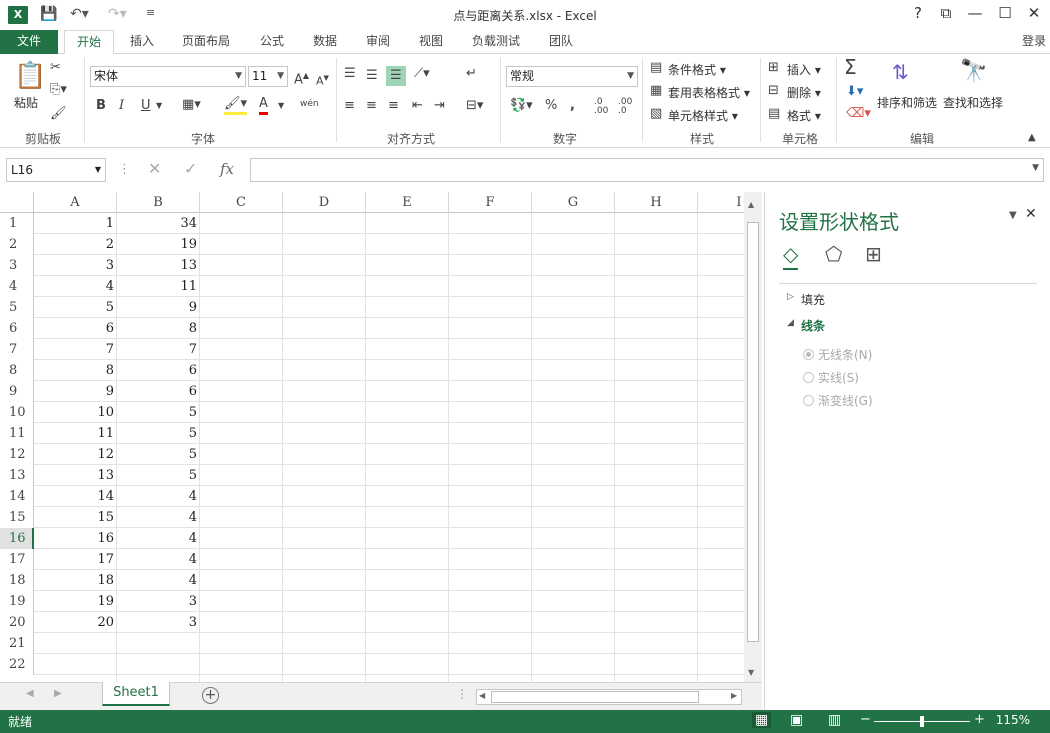 The height and width of the screenshot is (733, 1050). I want to click on percent-style-button: %, so click(551, 106).